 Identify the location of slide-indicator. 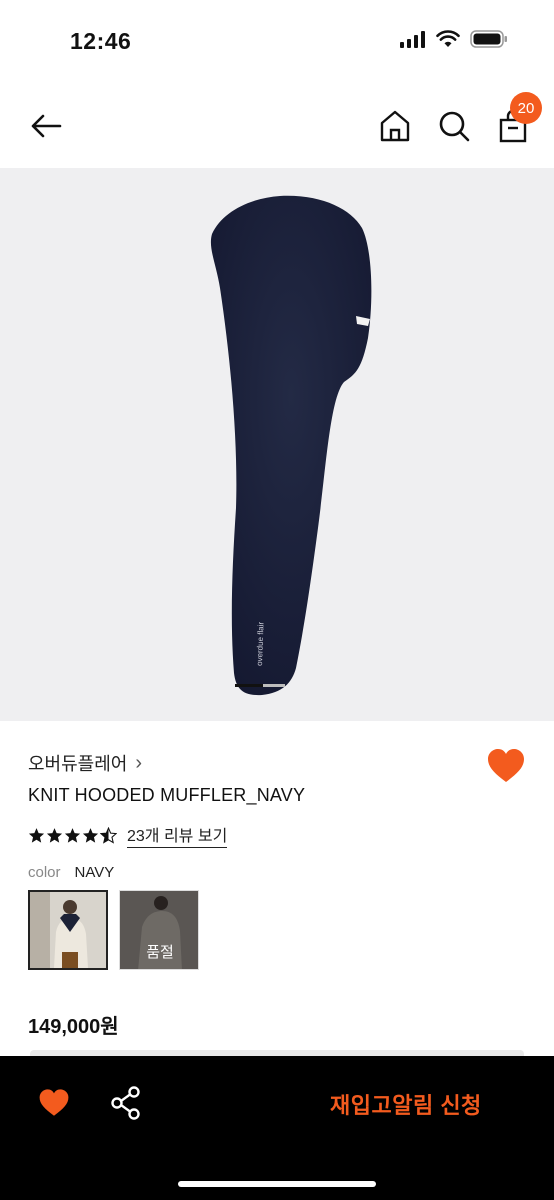
(260, 685).